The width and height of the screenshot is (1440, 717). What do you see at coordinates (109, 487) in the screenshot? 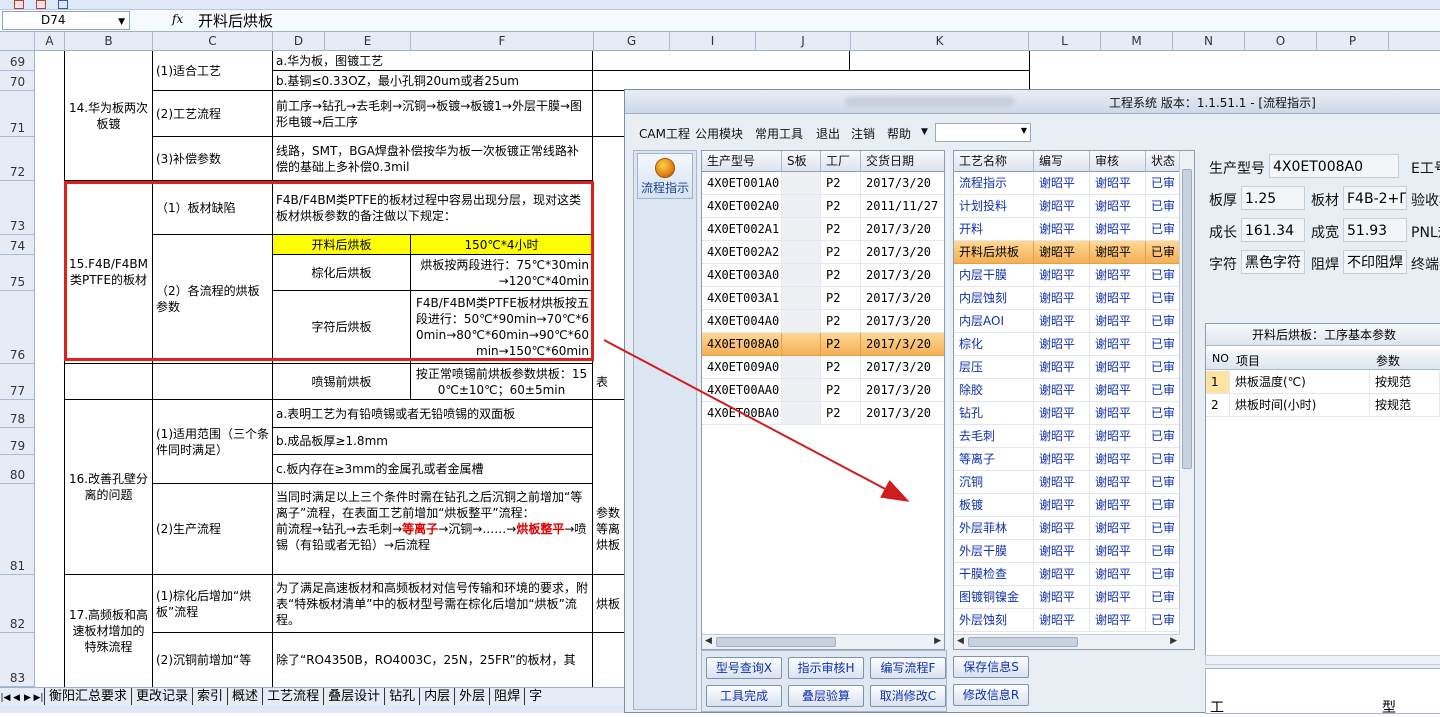
I see `cell-b-group16: 16.改善孔壁分离的问题` at bounding box center [109, 487].